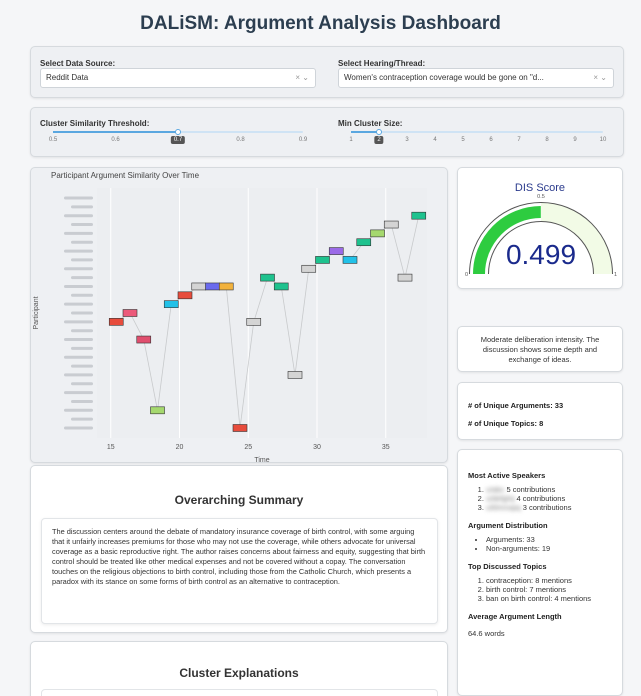 The width and height of the screenshot is (641, 696). Describe the element at coordinates (541, 197) in the screenshot. I see `gauge-scale-label: 0.5` at that location.